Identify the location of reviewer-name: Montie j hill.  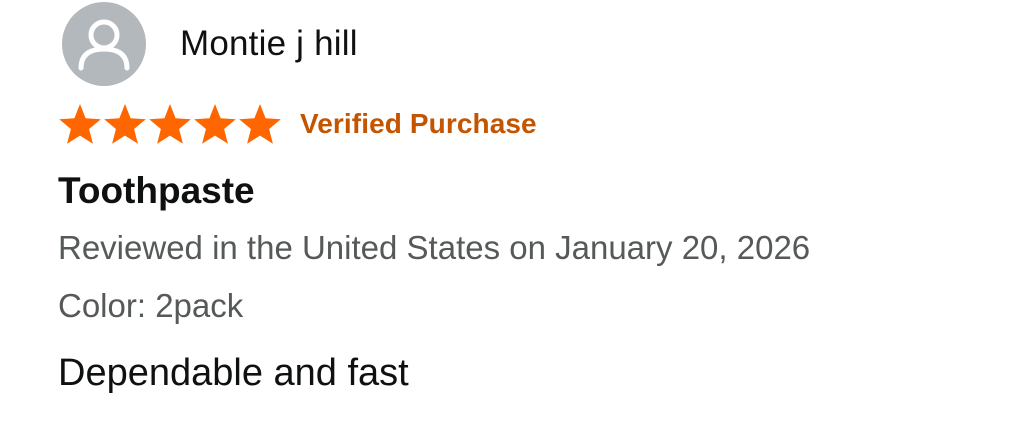
(269, 44).